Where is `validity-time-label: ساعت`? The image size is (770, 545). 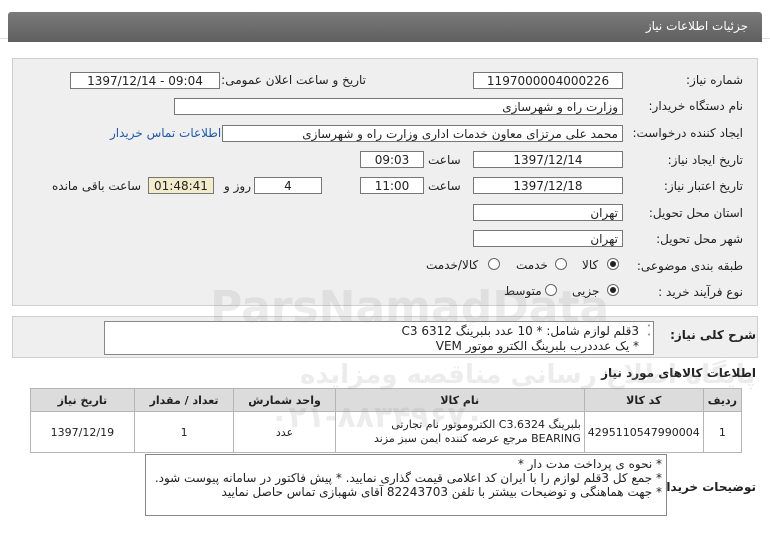
validity-time-label: ساعت is located at coordinates (444, 186).